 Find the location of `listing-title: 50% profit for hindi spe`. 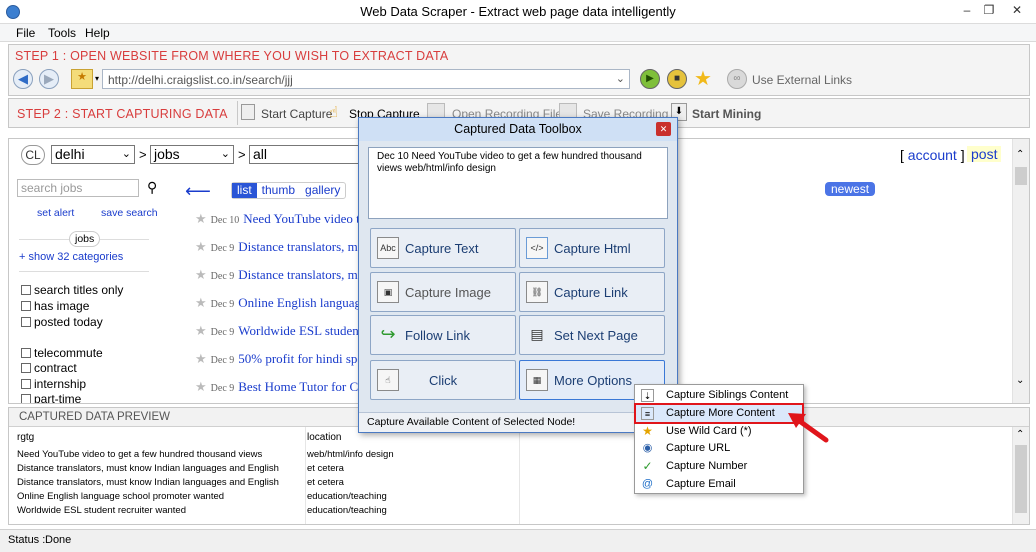

listing-title: 50% profit for hindi spe is located at coordinates (300, 358).